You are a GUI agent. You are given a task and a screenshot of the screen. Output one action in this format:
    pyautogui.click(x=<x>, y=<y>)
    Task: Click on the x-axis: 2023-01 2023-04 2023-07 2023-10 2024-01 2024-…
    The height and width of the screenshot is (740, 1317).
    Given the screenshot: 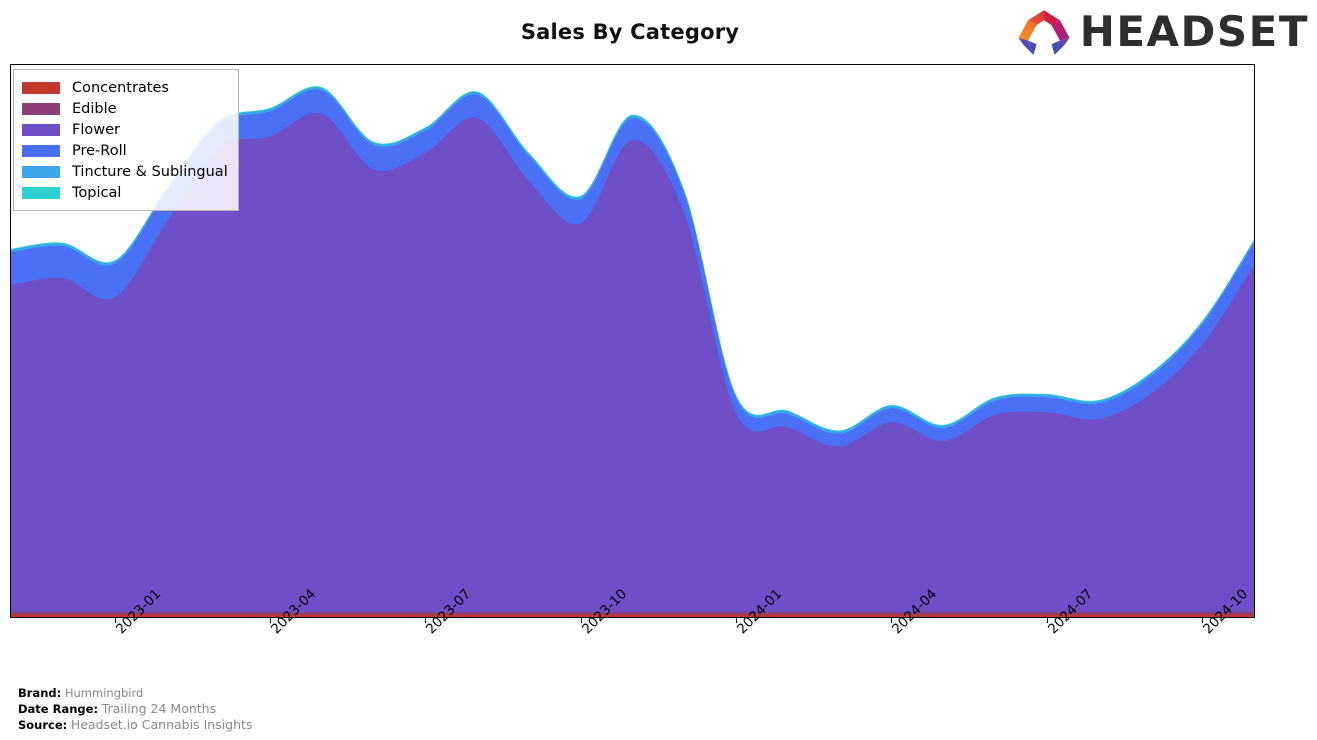 What is the action you would take?
    pyautogui.click(x=632, y=633)
    